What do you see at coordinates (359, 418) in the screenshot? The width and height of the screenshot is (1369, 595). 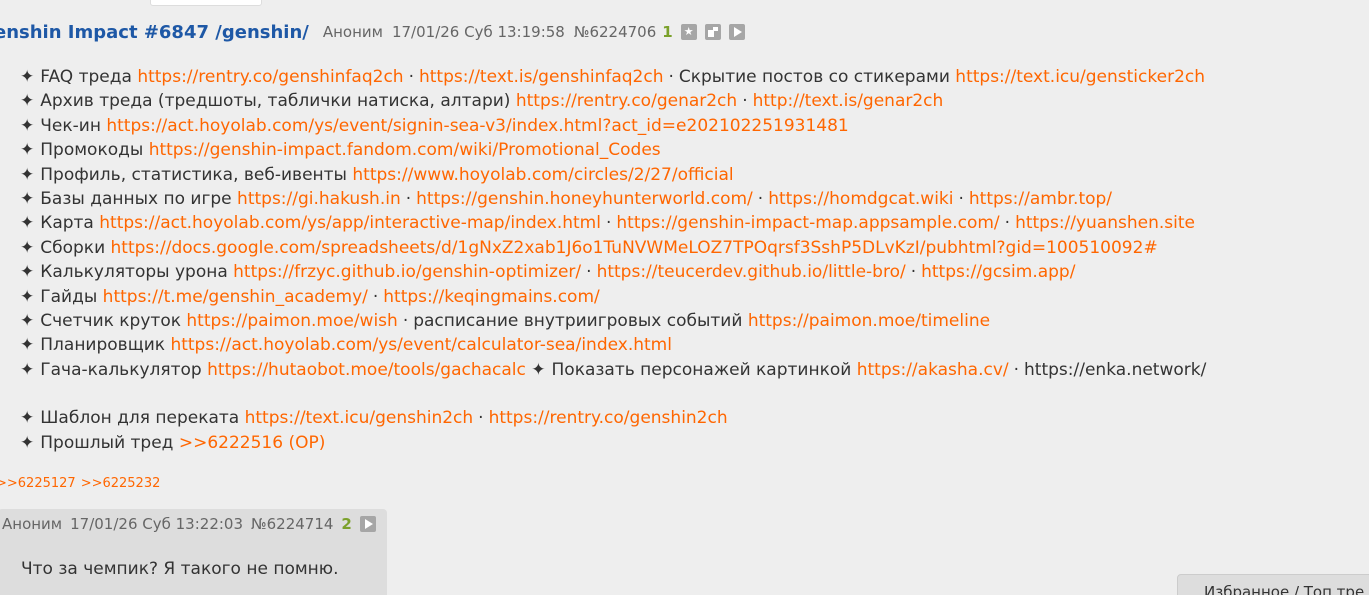 I see `link: https://text.icu/genshin2ch` at bounding box center [359, 418].